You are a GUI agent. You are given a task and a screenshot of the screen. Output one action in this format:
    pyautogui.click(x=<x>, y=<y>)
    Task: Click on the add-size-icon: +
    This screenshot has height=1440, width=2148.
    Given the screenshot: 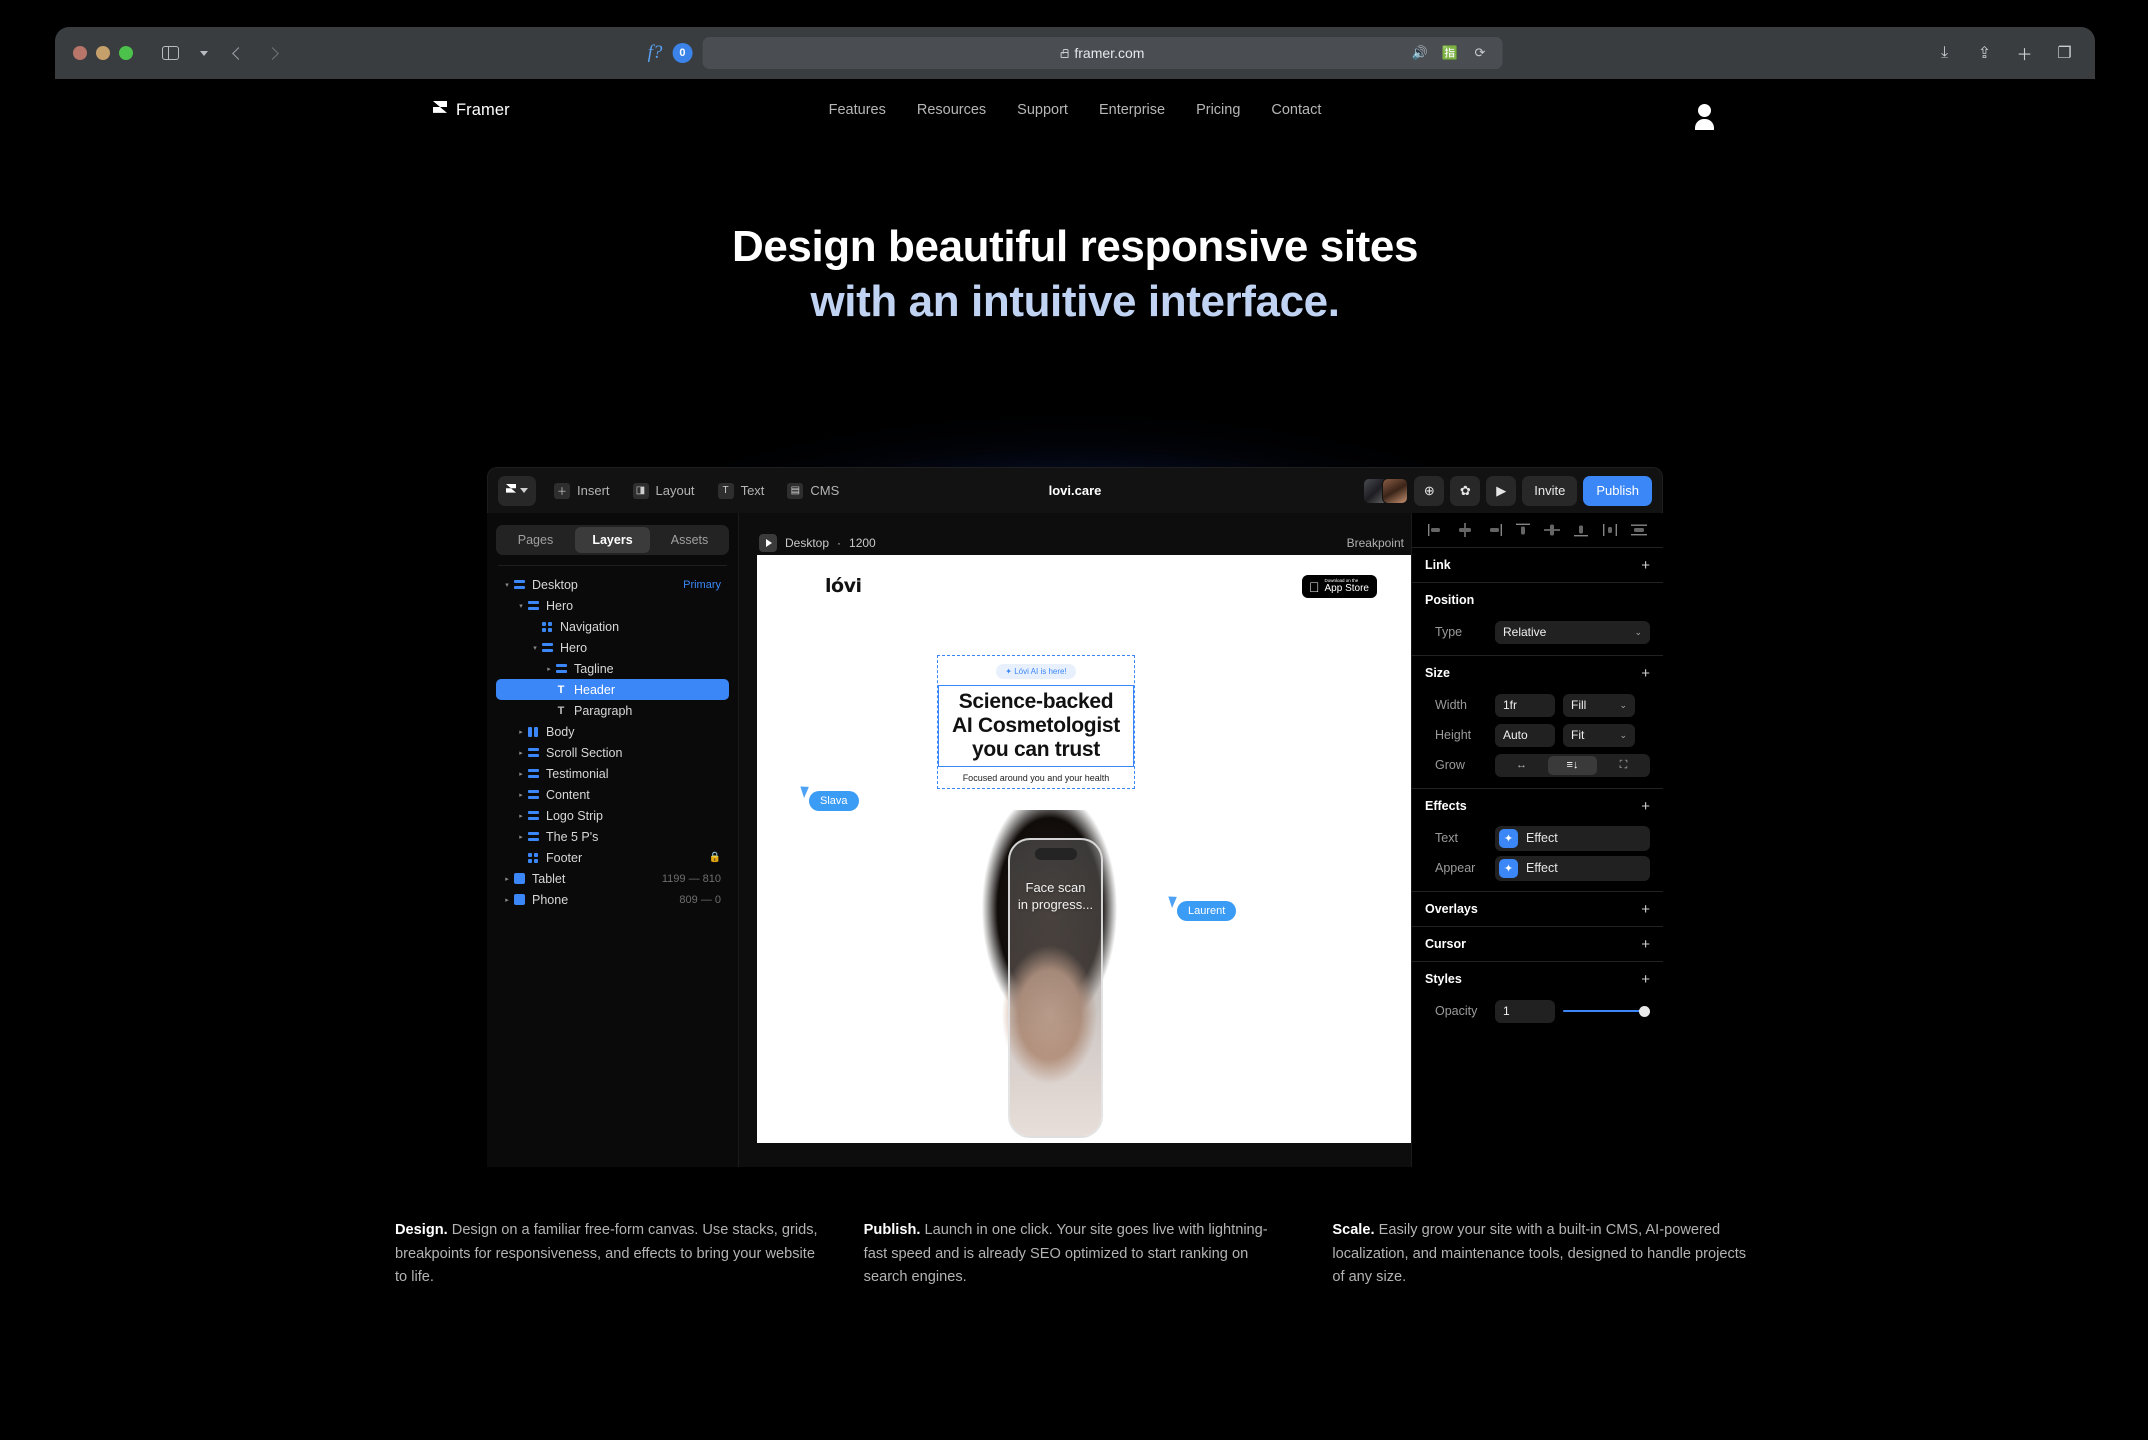 What is the action you would take?
    pyautogui.click(x=1645, y=673)
    